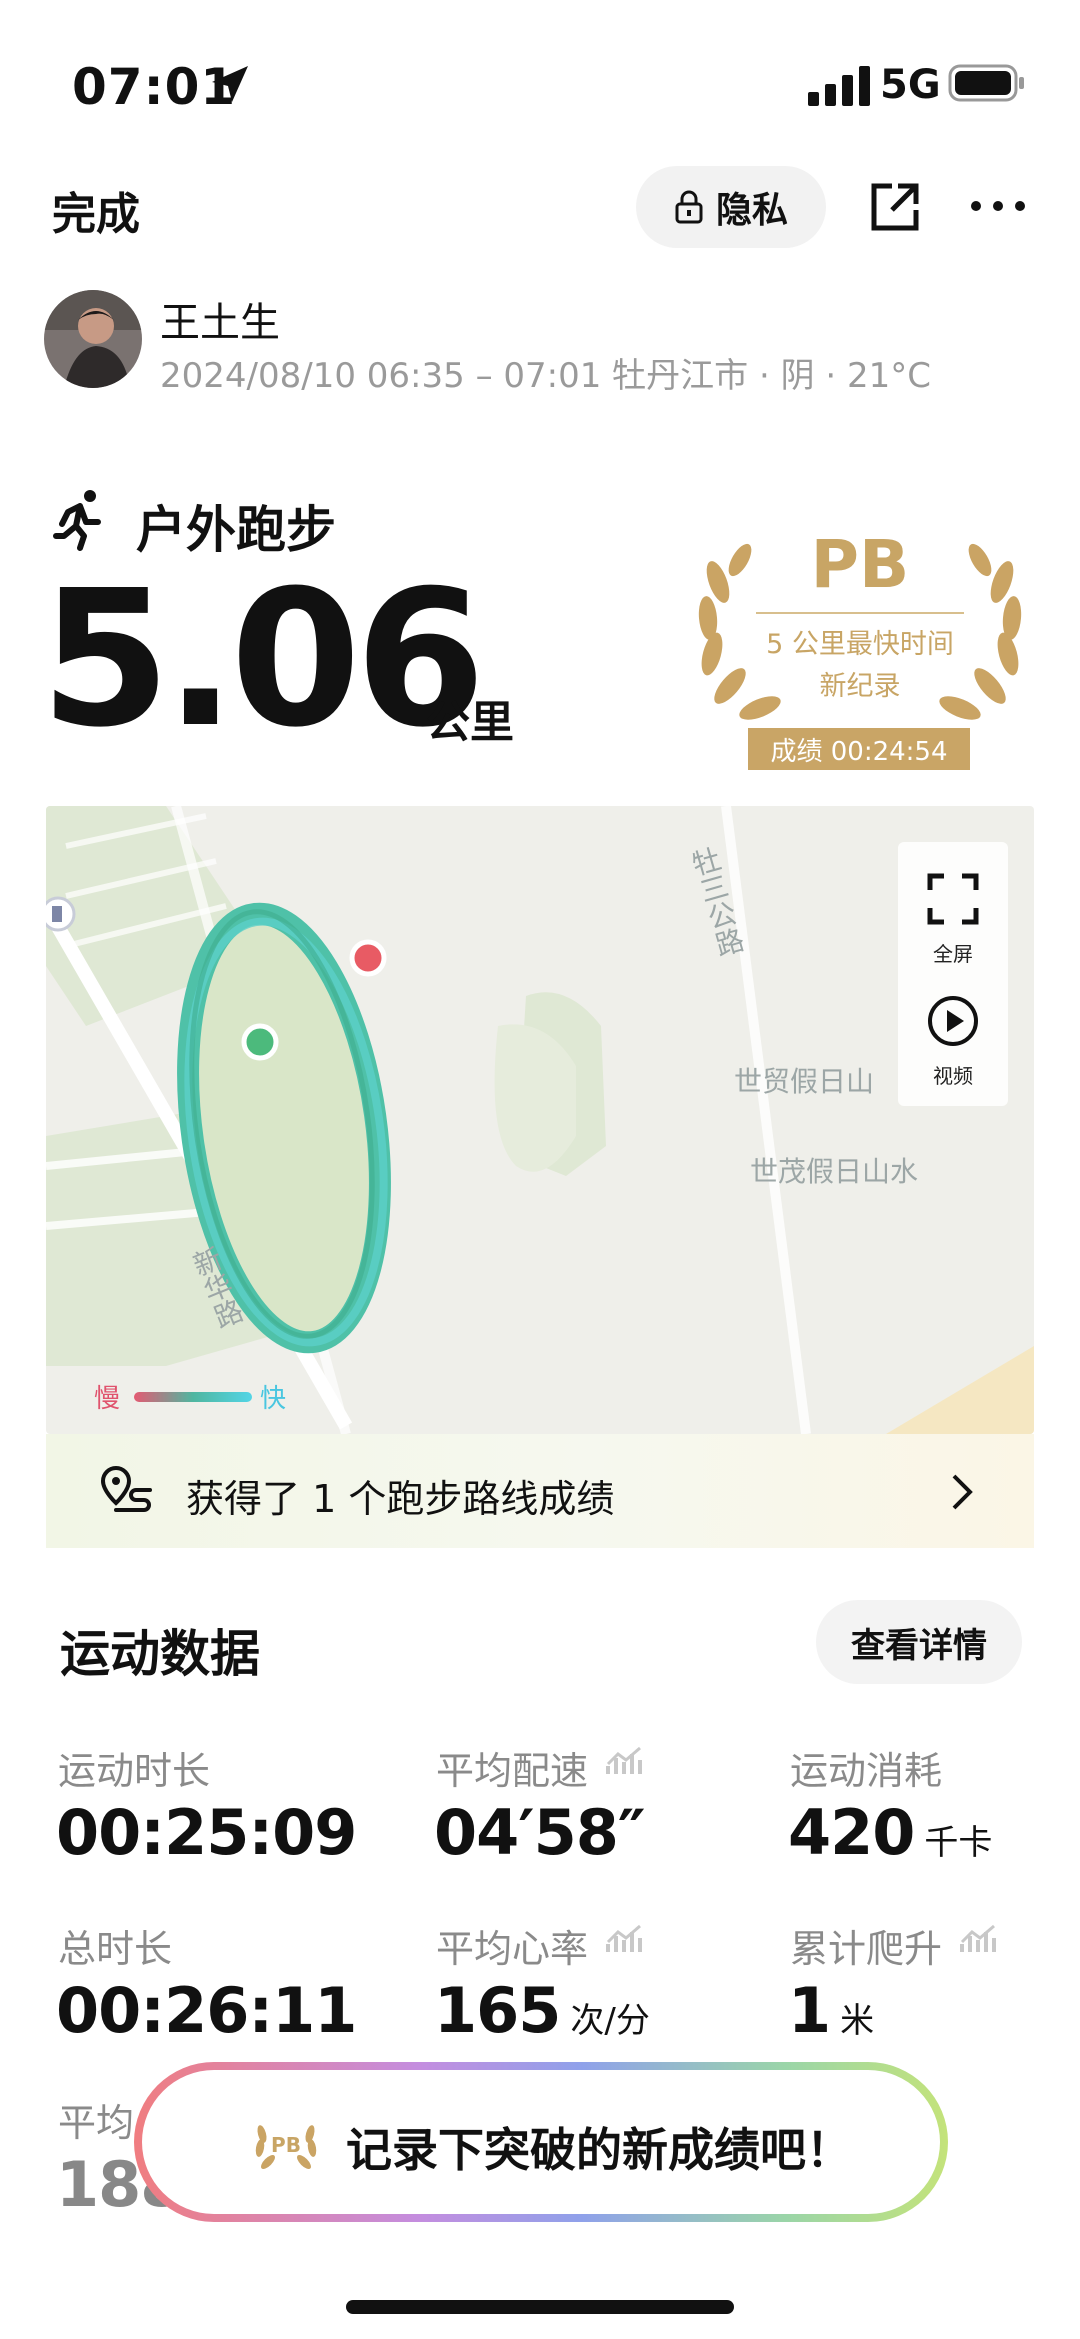 The image size is (1080, 2339). I want to click on stat-value-elevation: 1米, so click(831, 2010).